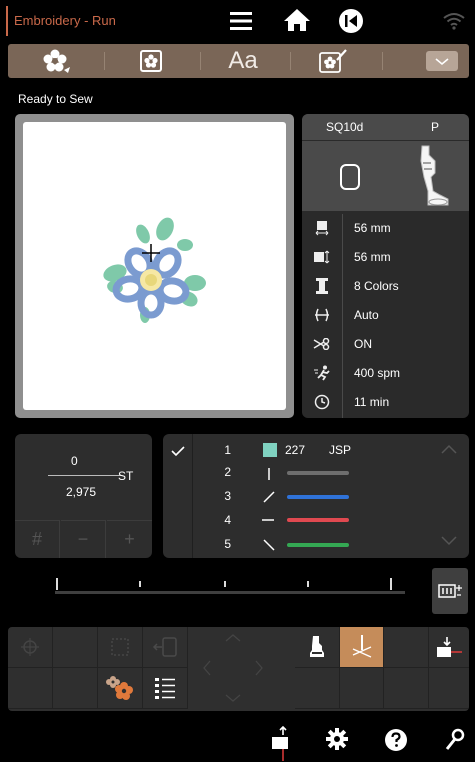  I want to click on embroidery-mode-icon, so click(284, 744).